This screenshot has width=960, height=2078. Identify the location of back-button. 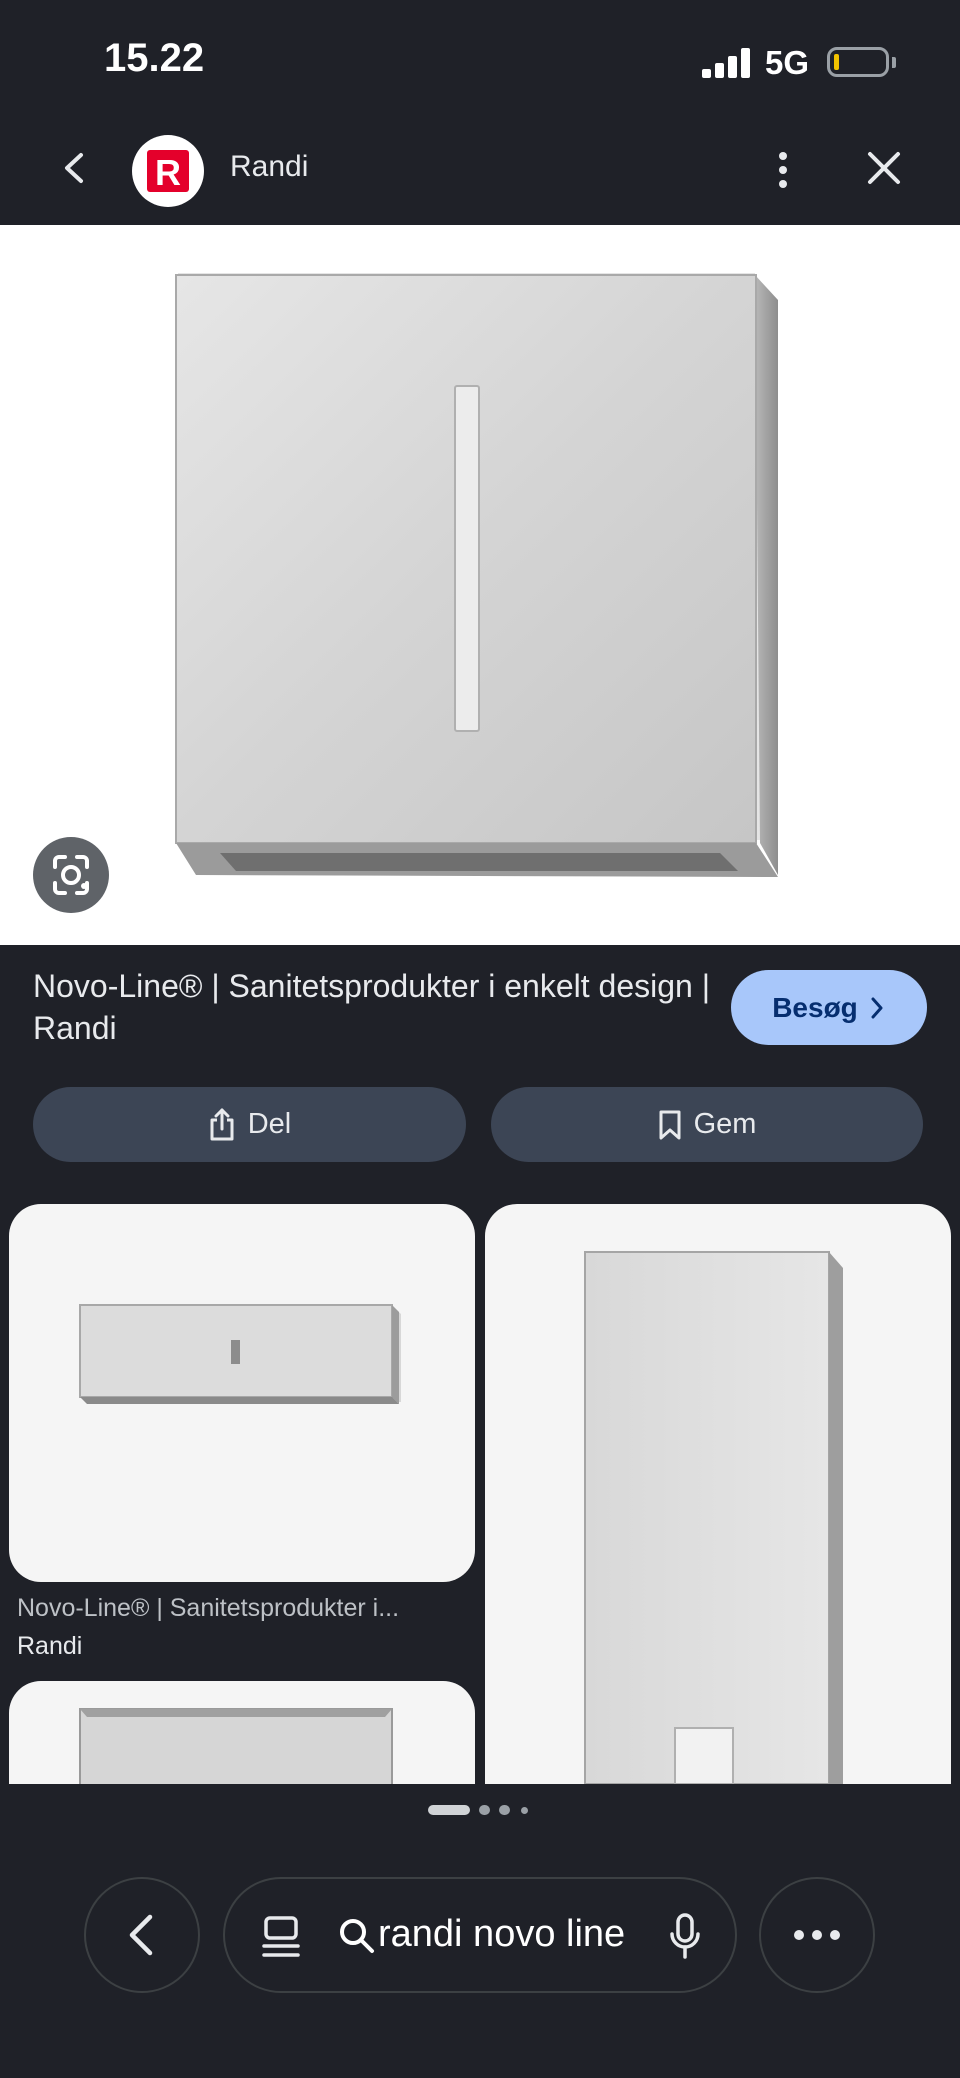
(75, 168).